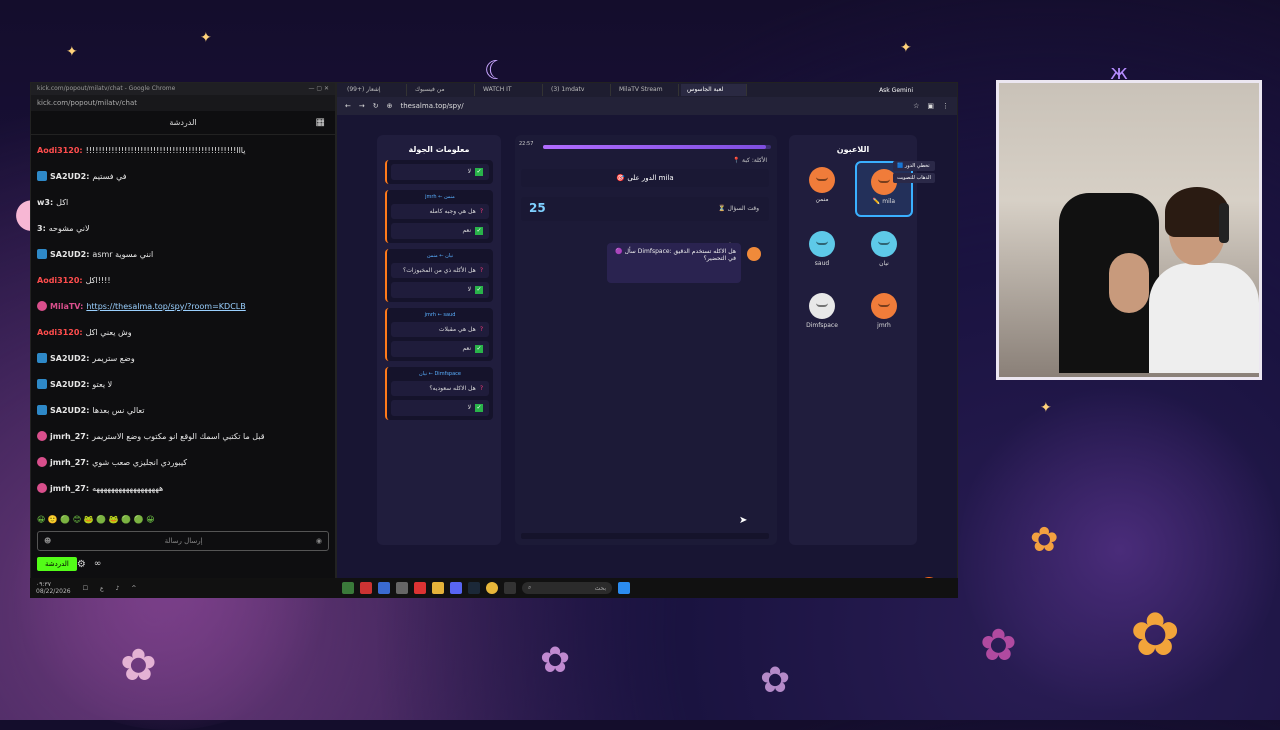 The width and height of the screenshot is (1280, 730). I want to click on player-card: منمن, so click(822, 189).